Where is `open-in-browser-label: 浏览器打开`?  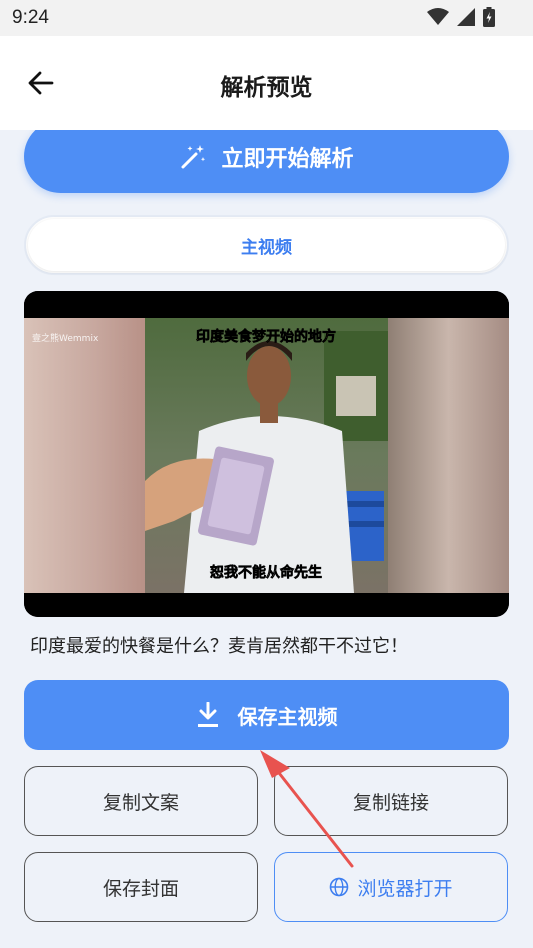
open-in-browser-label: 浏览器打开 is located at coordinates (405, 888).